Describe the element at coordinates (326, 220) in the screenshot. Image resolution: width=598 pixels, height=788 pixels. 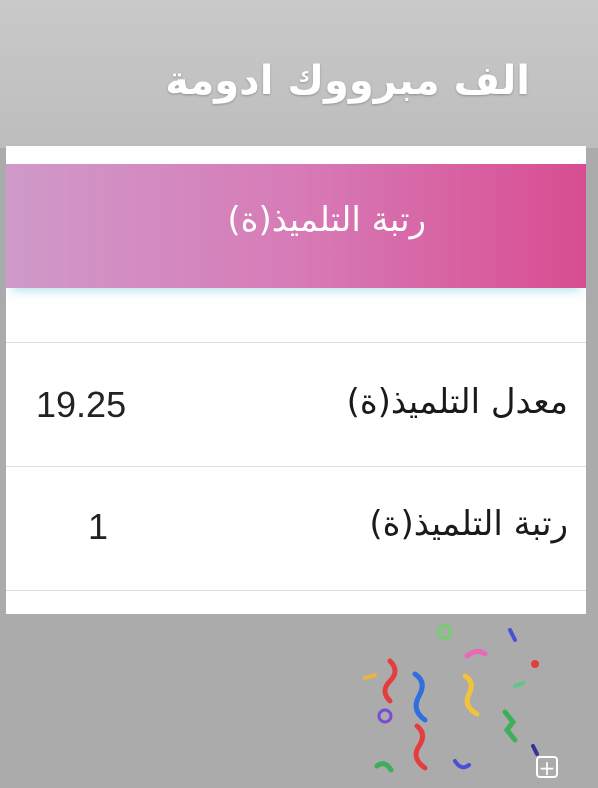
I see `card-header-title: رتبة التلميذ(ة)` at that location.